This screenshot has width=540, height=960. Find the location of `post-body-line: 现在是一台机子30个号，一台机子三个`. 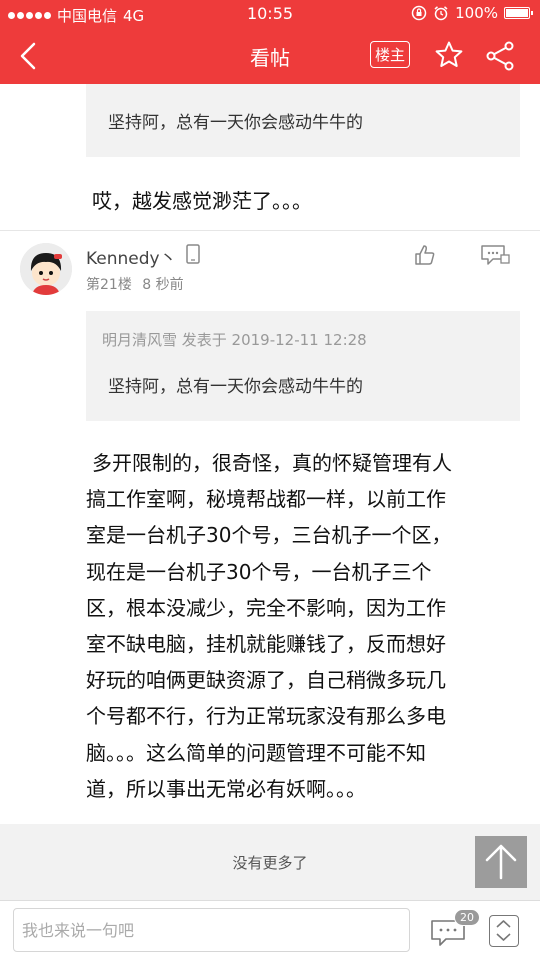

post-body-line: 现在是一台机子30个号，一台机子三个 is located at coordinates (259, 571).